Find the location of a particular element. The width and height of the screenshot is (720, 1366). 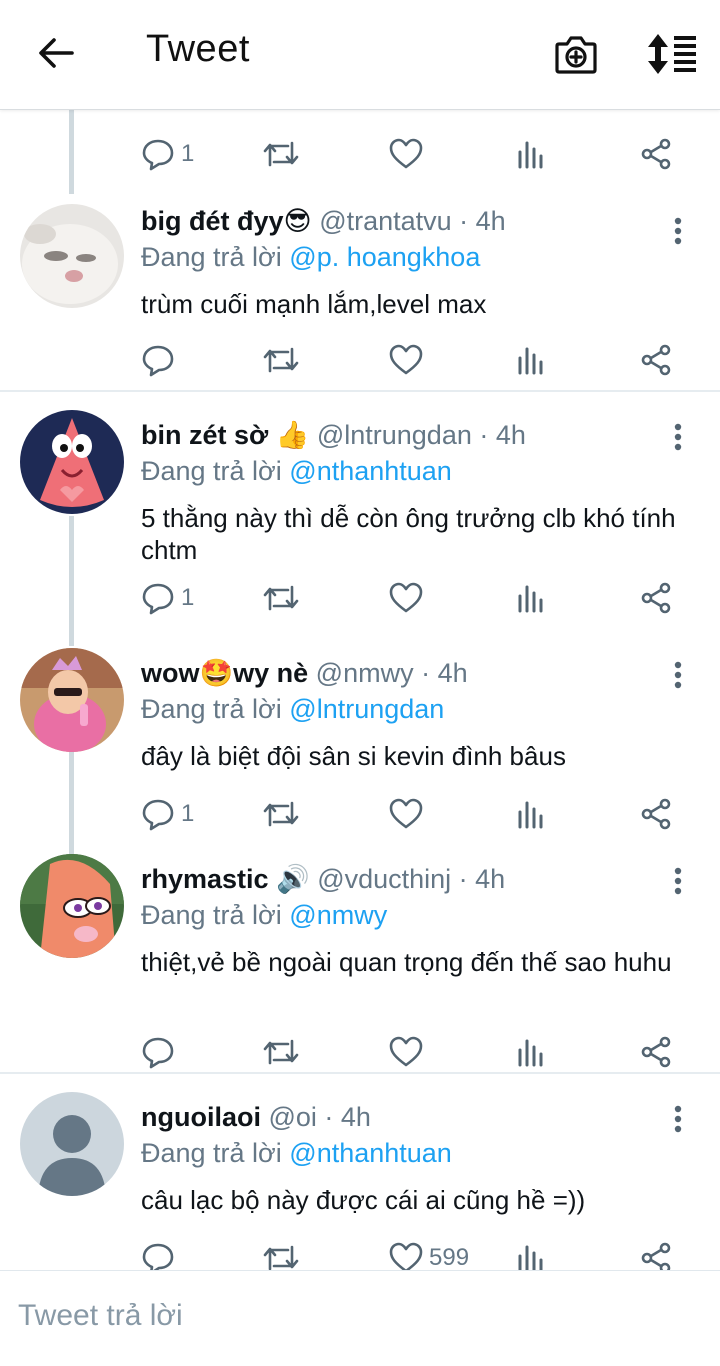

mention-link: @nmwy is located at coordinates (338, 915).